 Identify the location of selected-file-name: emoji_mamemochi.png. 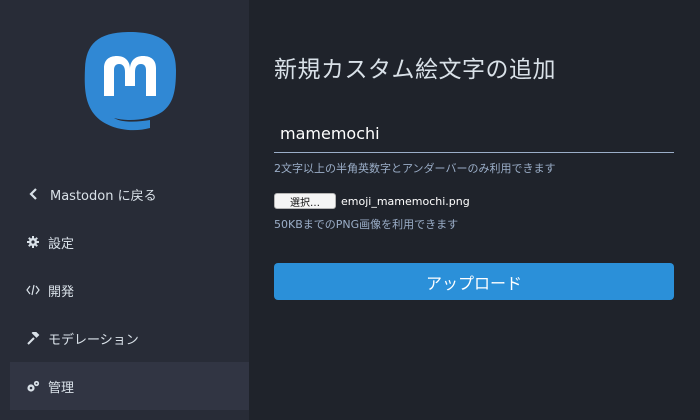
(405, 201).